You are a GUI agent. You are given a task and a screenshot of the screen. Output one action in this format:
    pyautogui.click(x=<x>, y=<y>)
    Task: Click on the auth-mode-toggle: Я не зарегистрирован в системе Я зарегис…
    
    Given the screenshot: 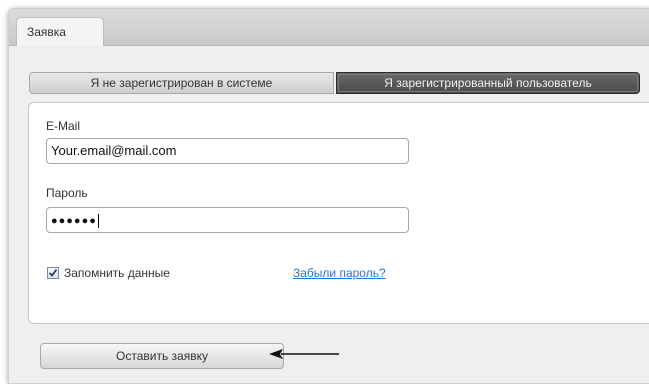 What is the action you would take?
    pyautogui.click(x=334, y=83)
    